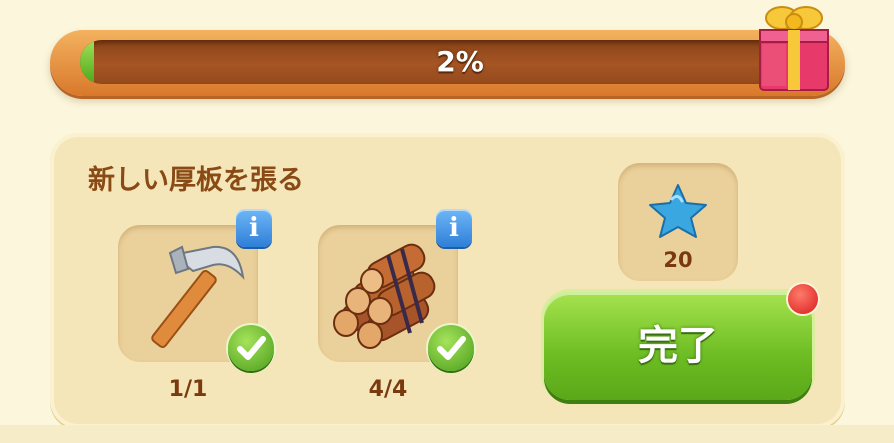 This screenshot has height=443, width=894. Describe the element at coordinates (254, 228) in the screenshot. I see `info-button-hammer: i` at that location.